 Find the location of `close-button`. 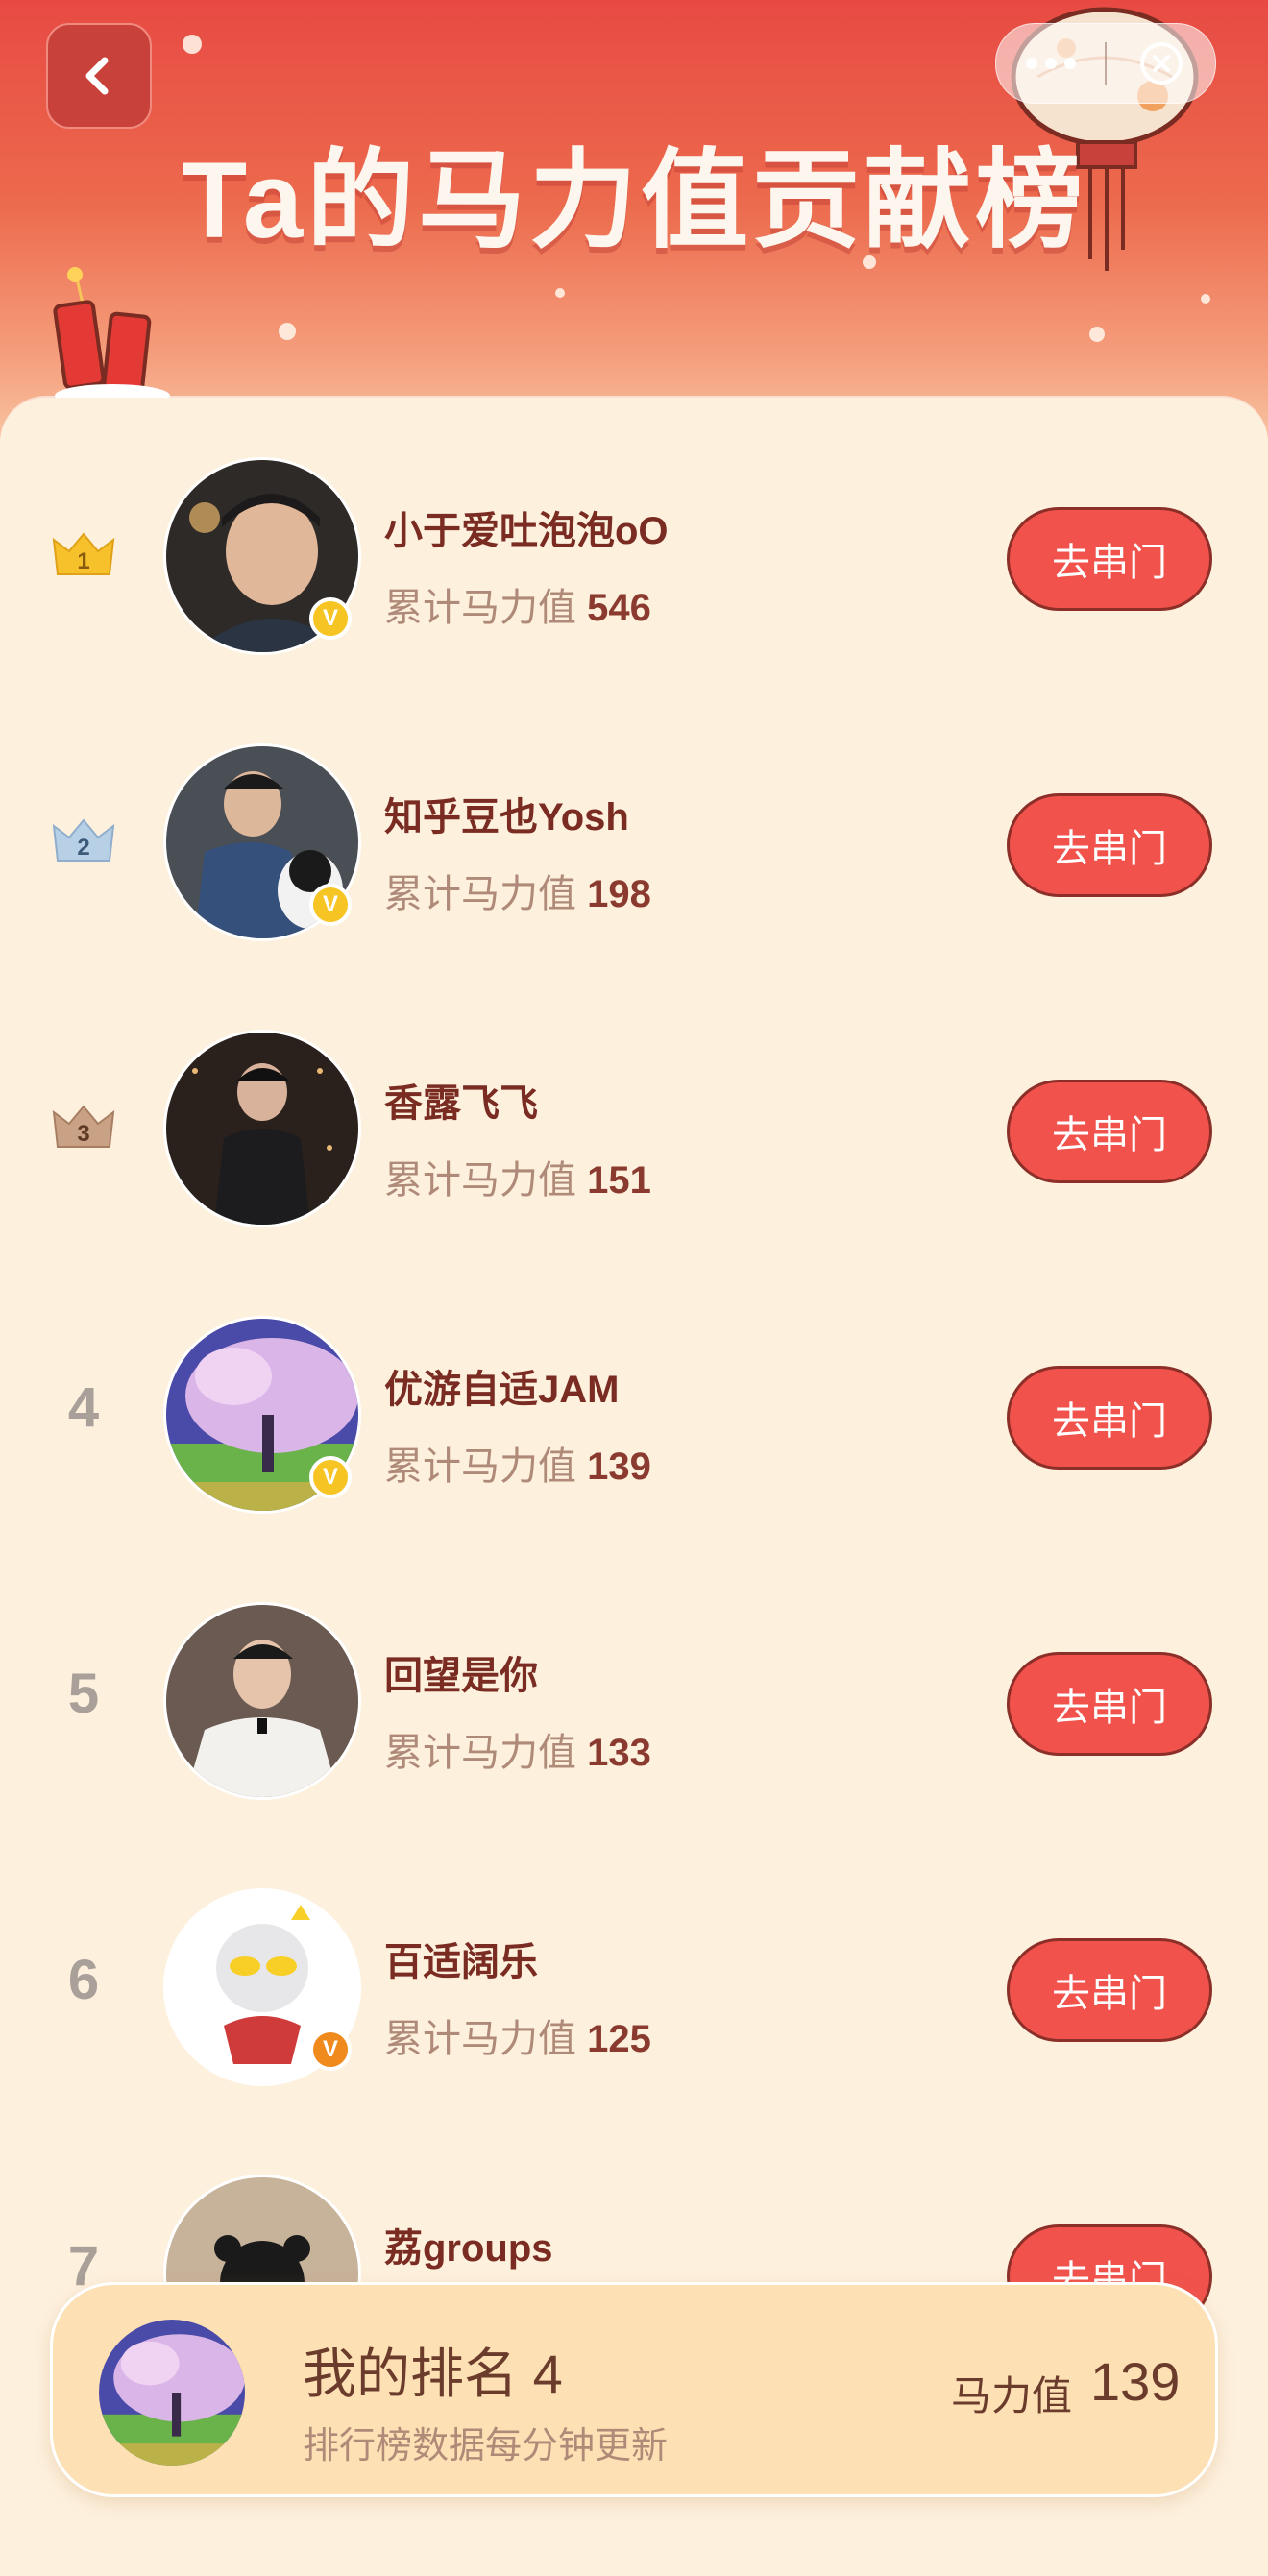

close-button is located at coordinates (1161, 63).